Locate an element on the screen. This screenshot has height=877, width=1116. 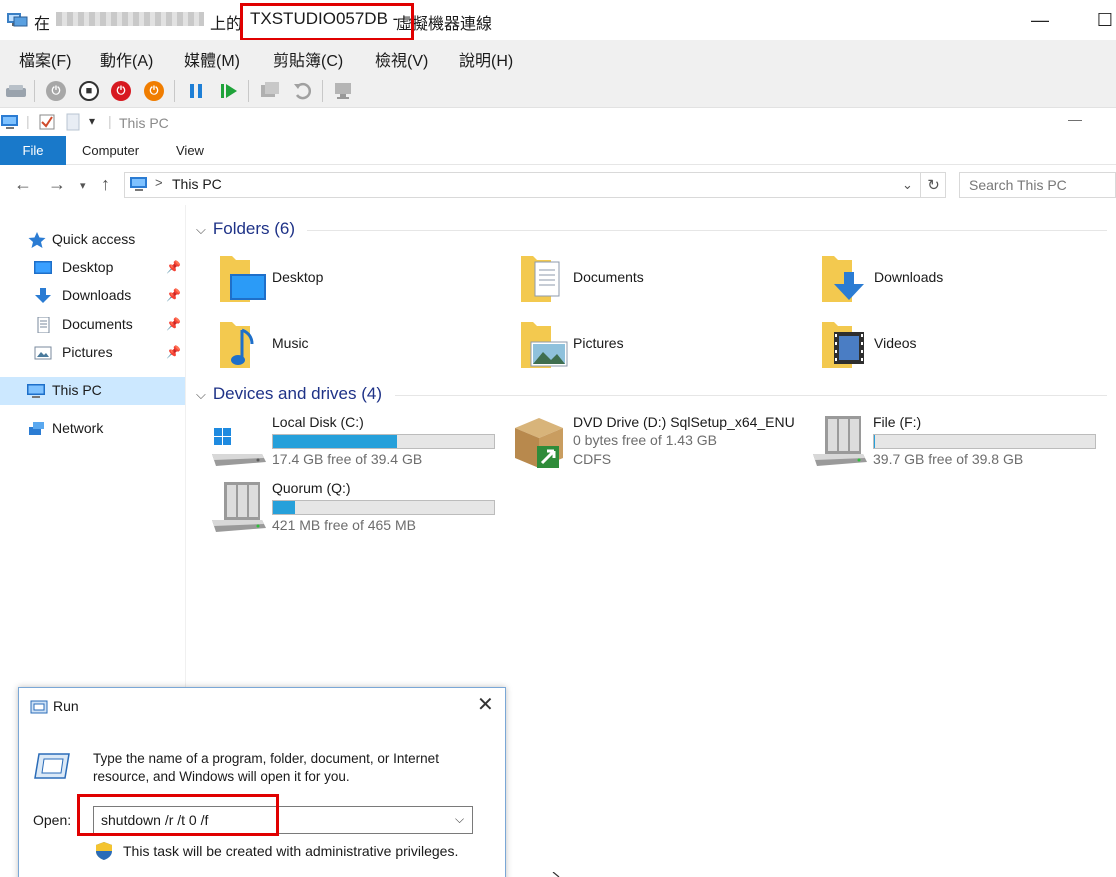
music-folder-icon is located at coordinates (237, 345).